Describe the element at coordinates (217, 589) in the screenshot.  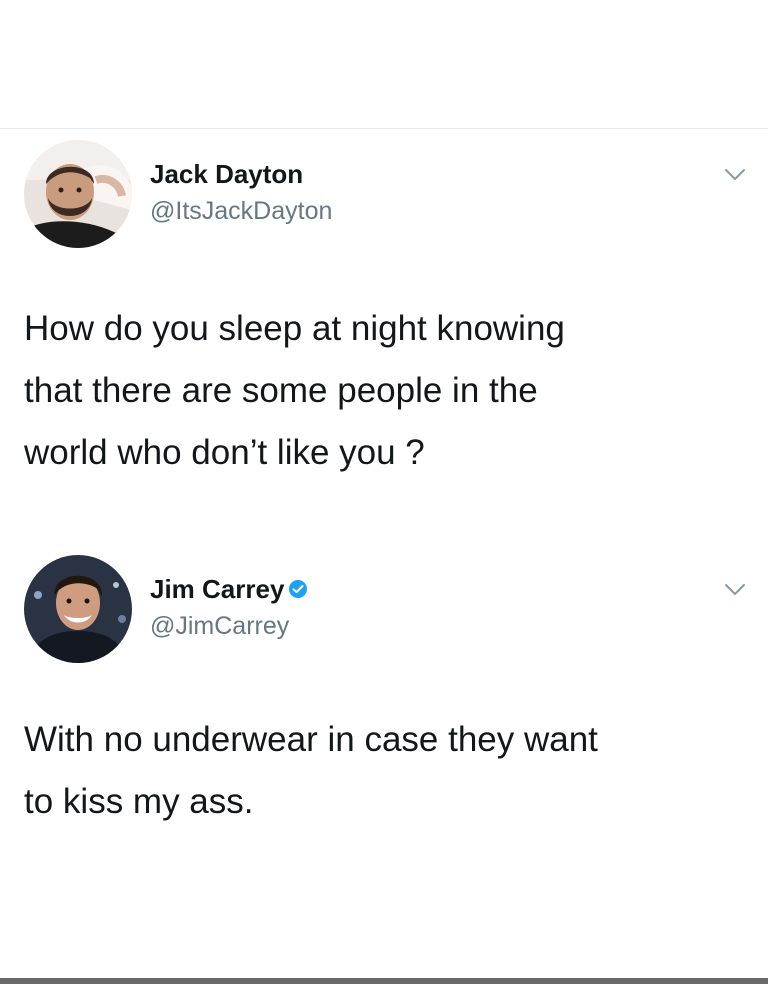
I see `display-name: Jim Carrey` at that location.